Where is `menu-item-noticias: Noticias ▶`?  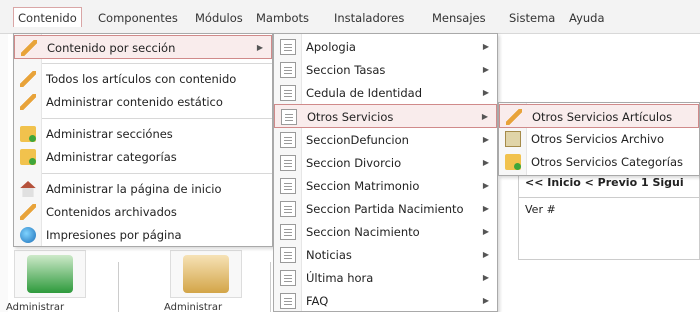
menu-item-noticias: Noticias ▶ is located at coordinates (385, 255).